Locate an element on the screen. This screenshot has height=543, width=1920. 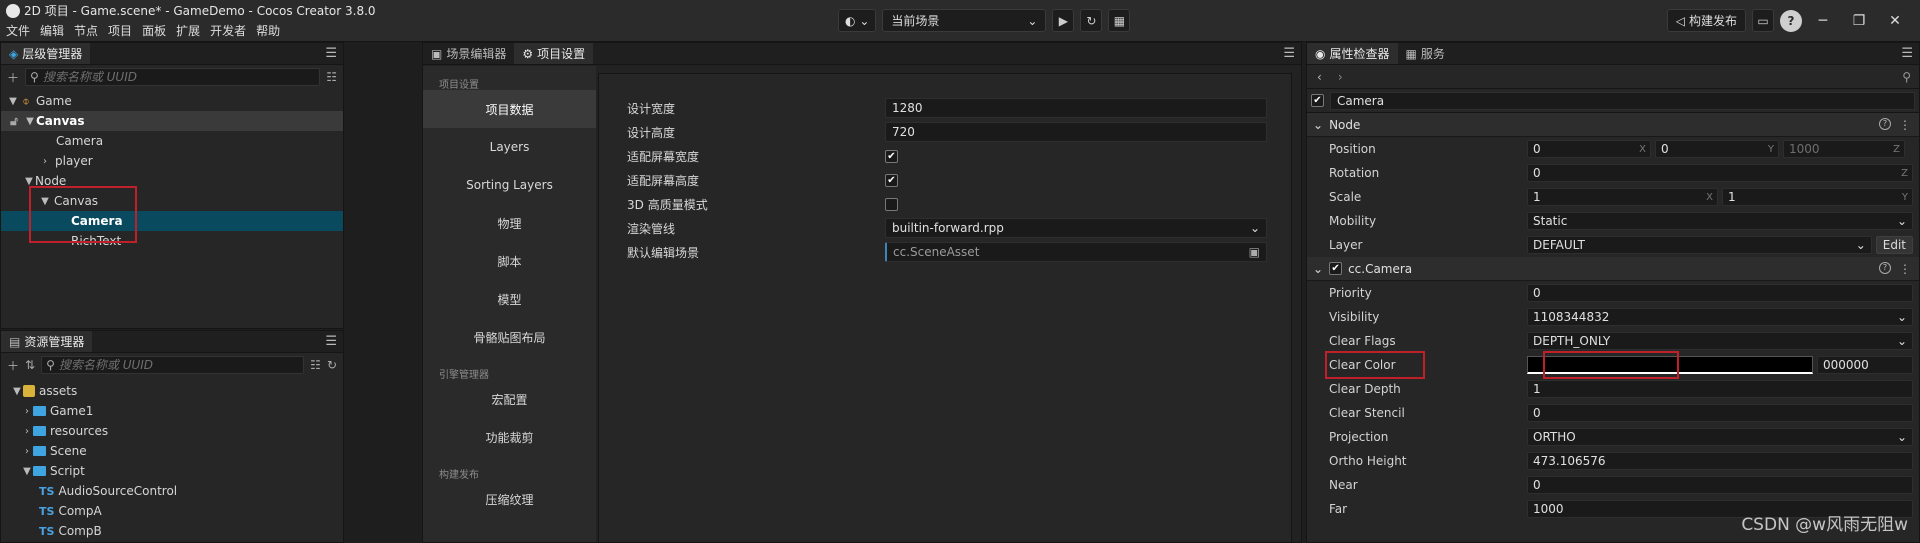
tab-scene-editor: ▣ 场景编辑器 is located at coordinates (469, 53).